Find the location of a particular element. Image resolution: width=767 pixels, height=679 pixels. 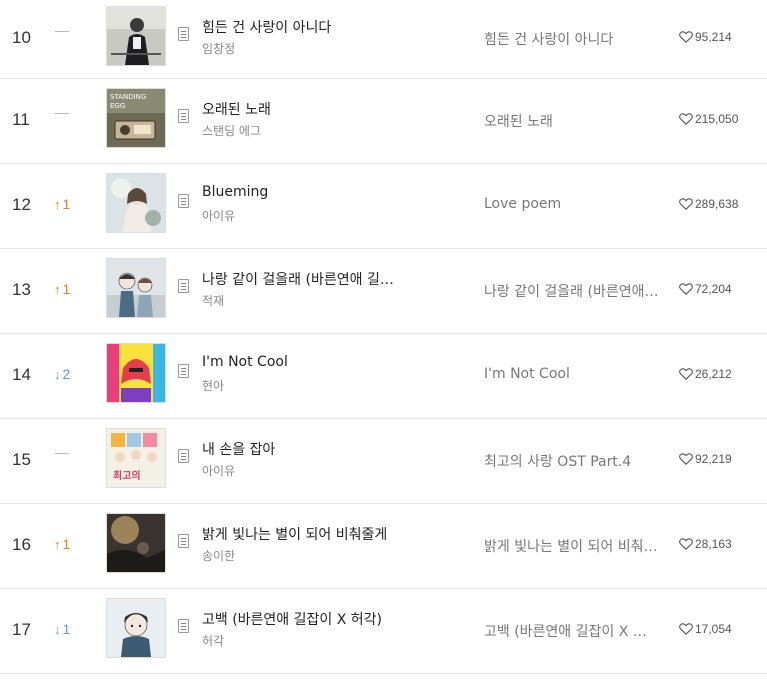

rank-number: 15 is located at coordinates (21, 459).